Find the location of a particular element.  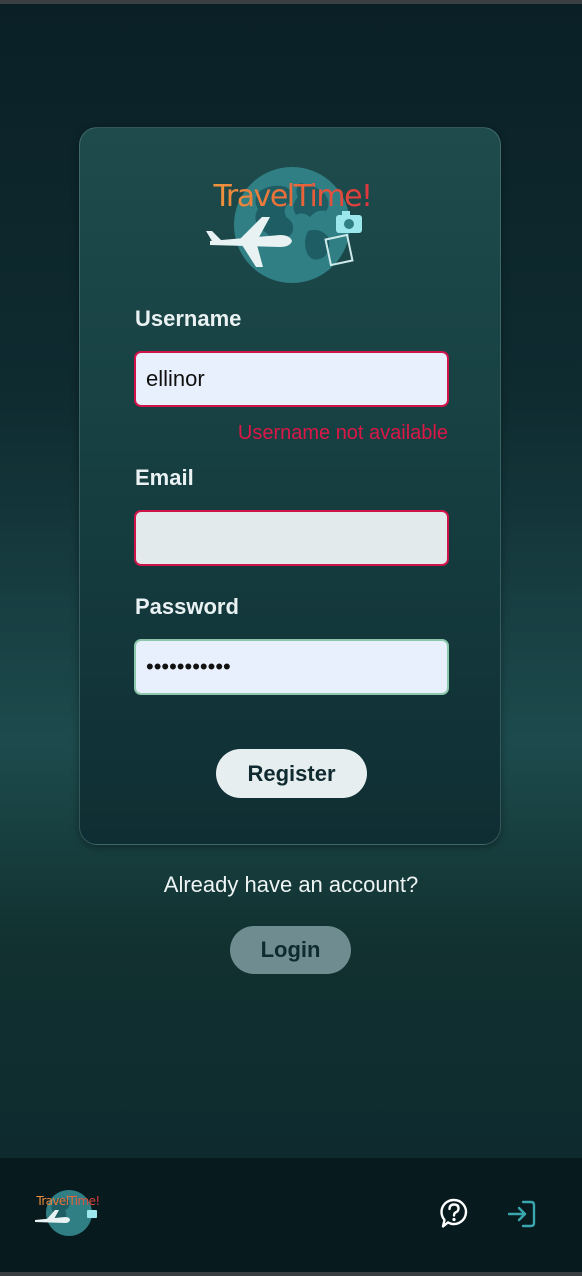

app-logo: TravelTime! is located at coordinates (292, 223).